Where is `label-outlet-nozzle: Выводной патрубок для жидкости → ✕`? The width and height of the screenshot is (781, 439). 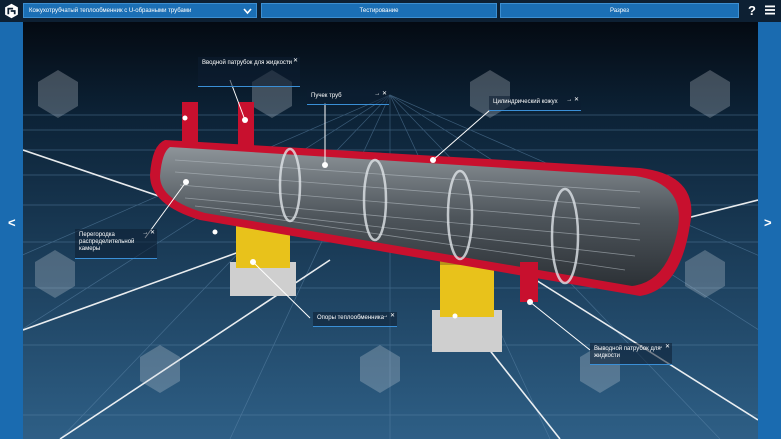 label-outlet-nozzle: Выводной патрубок для жидкости → ✕ is located at coordinates (631, 354).